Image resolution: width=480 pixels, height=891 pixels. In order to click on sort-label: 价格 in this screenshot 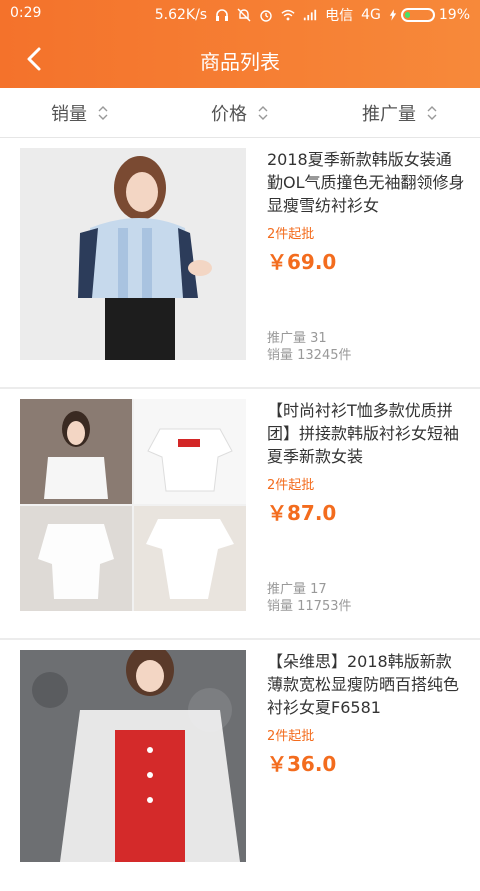, I will do `click(229, 114)`.